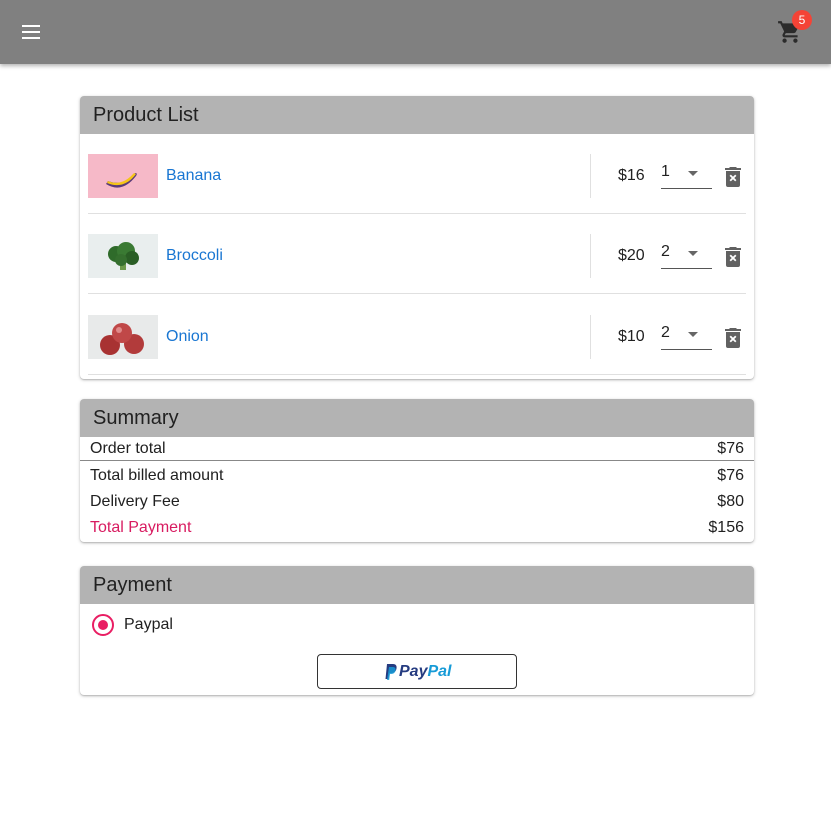 This screenshot has width=831, height=837. What do you see at coordinates (730, 501) in the screenshot?
I see `delivery-fee-value: $80` at bounding box center [730, 501].